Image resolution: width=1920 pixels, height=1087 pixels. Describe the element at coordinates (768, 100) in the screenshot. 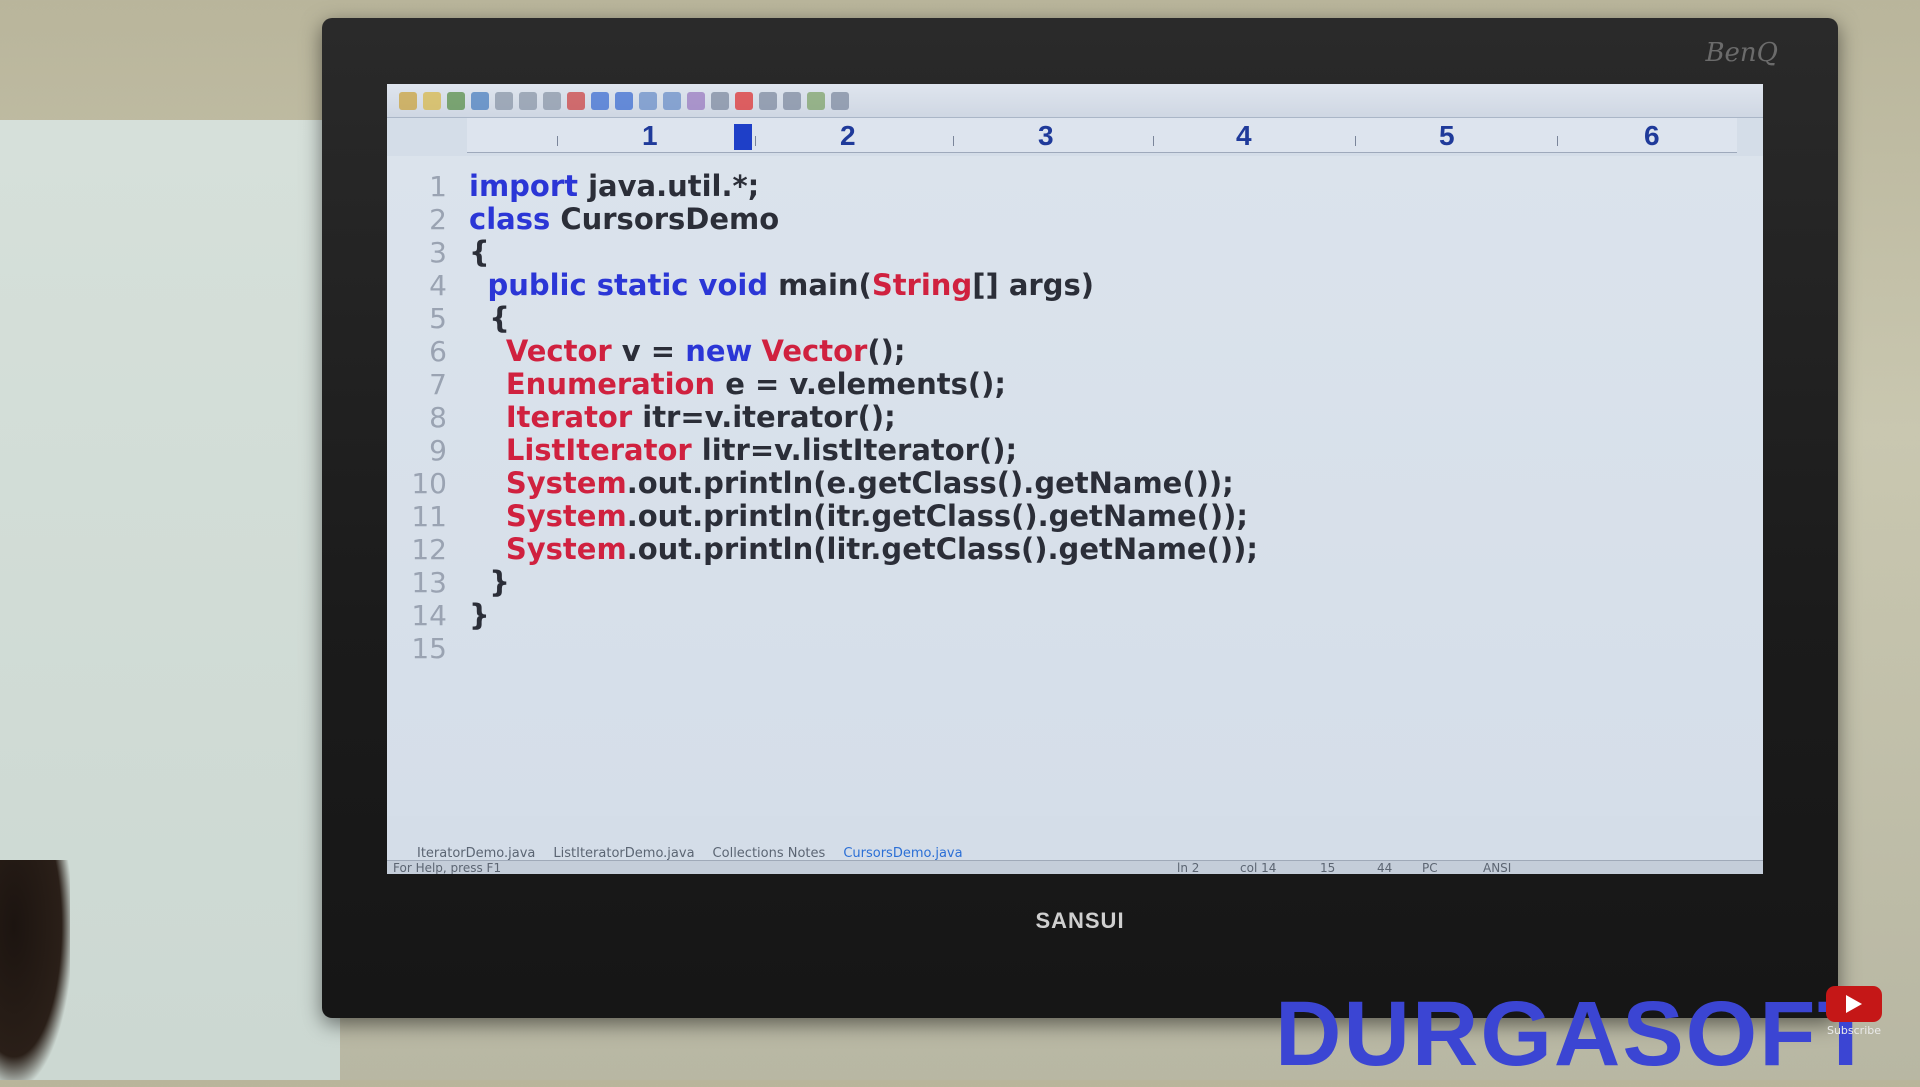

I see `window-icon` at that location.